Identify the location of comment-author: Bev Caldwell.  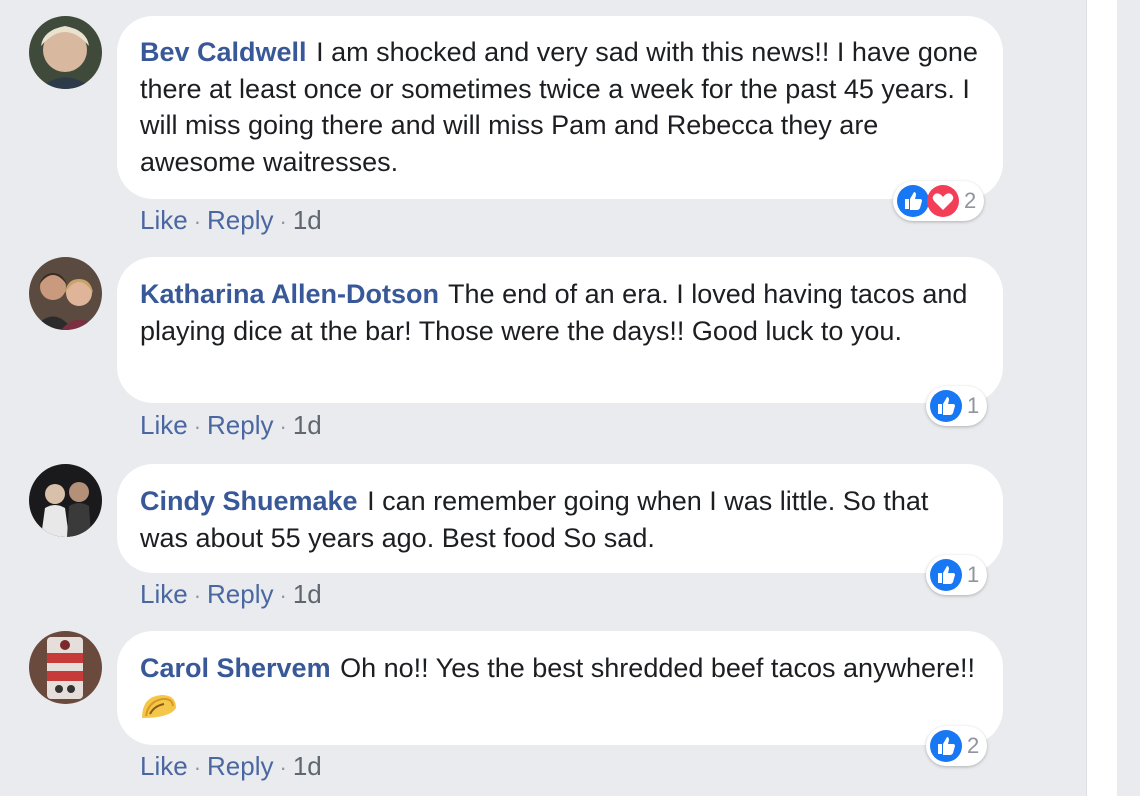
(223, 52).